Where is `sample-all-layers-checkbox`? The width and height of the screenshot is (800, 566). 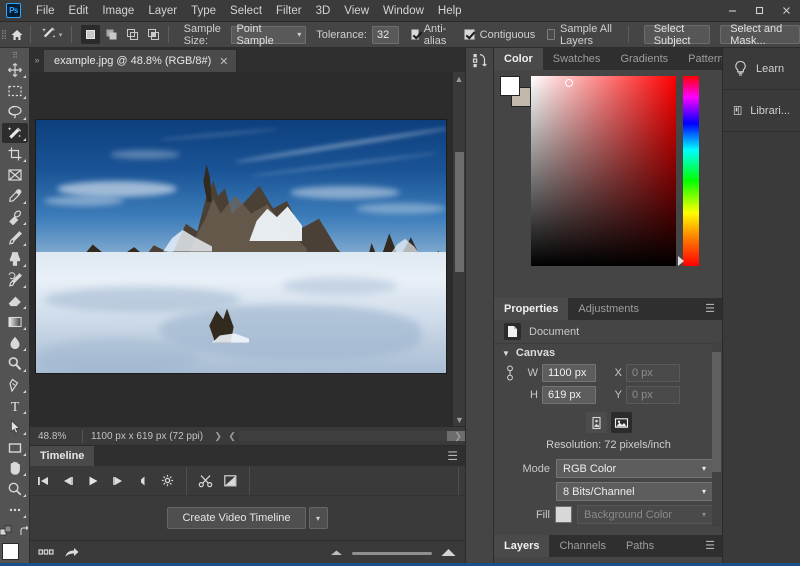
sample-all-layers-checkbox is located at coordinates (551, 34).